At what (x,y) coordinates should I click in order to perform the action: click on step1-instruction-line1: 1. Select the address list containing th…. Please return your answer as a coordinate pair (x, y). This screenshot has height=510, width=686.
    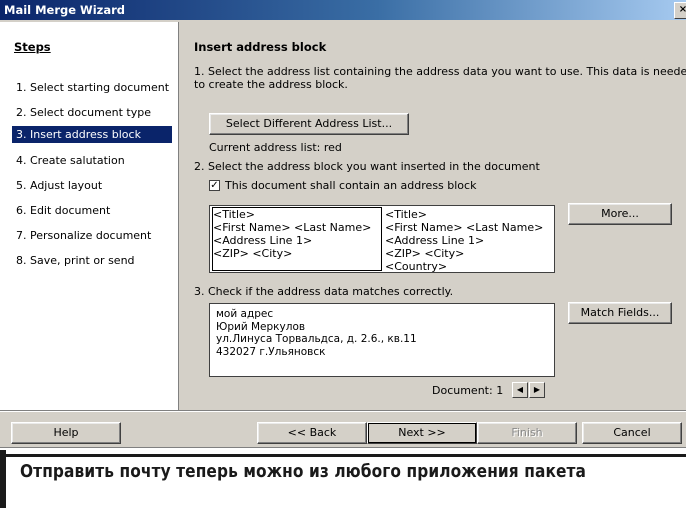
    Looking at the image, I should click on (440, 71).